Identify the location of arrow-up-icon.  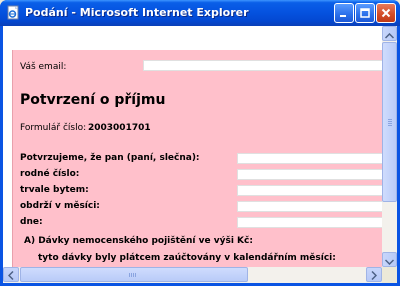
(389, 33).